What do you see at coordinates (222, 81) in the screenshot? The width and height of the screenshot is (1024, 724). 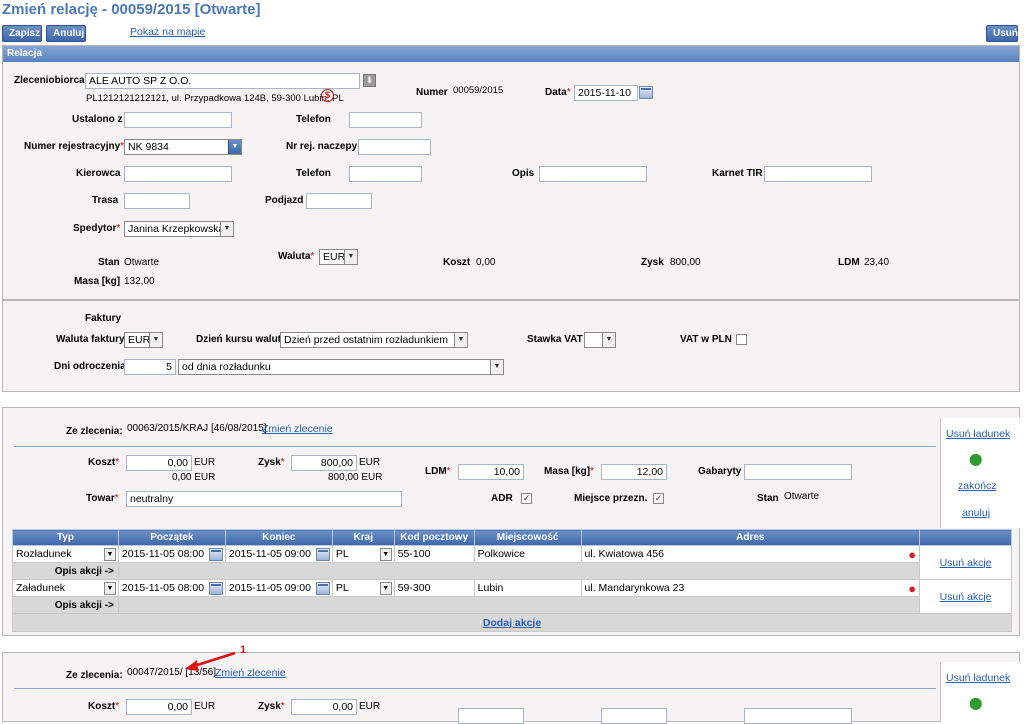 I see `zleceniobiorca-input: ALE AUTO SP Z O.O.` at bounding box center [222, 81].